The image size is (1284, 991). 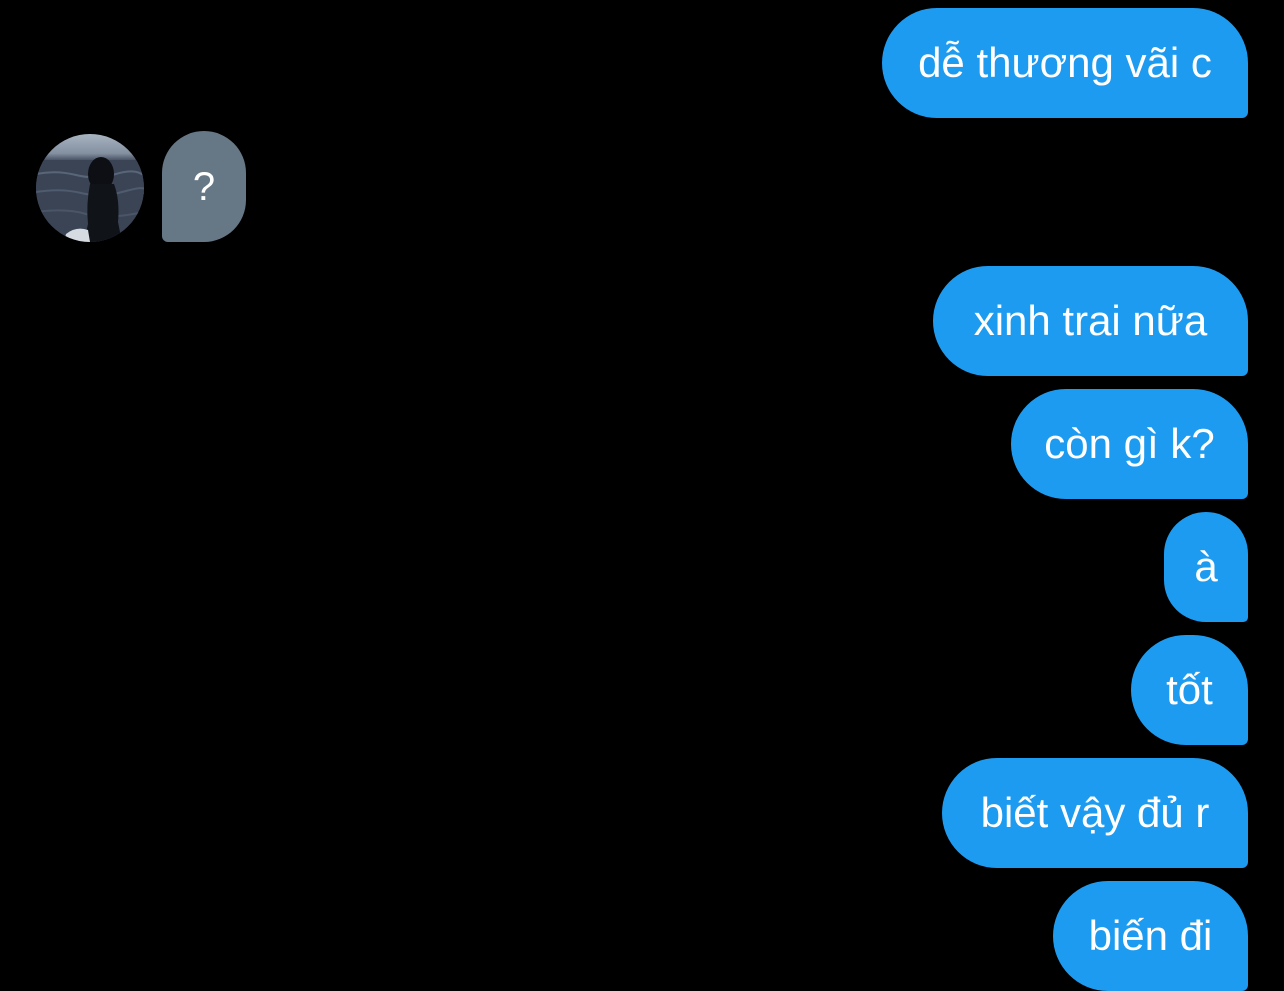 I want to click on sent-message-bubble: biến đi, so click(x=1150, y=936).